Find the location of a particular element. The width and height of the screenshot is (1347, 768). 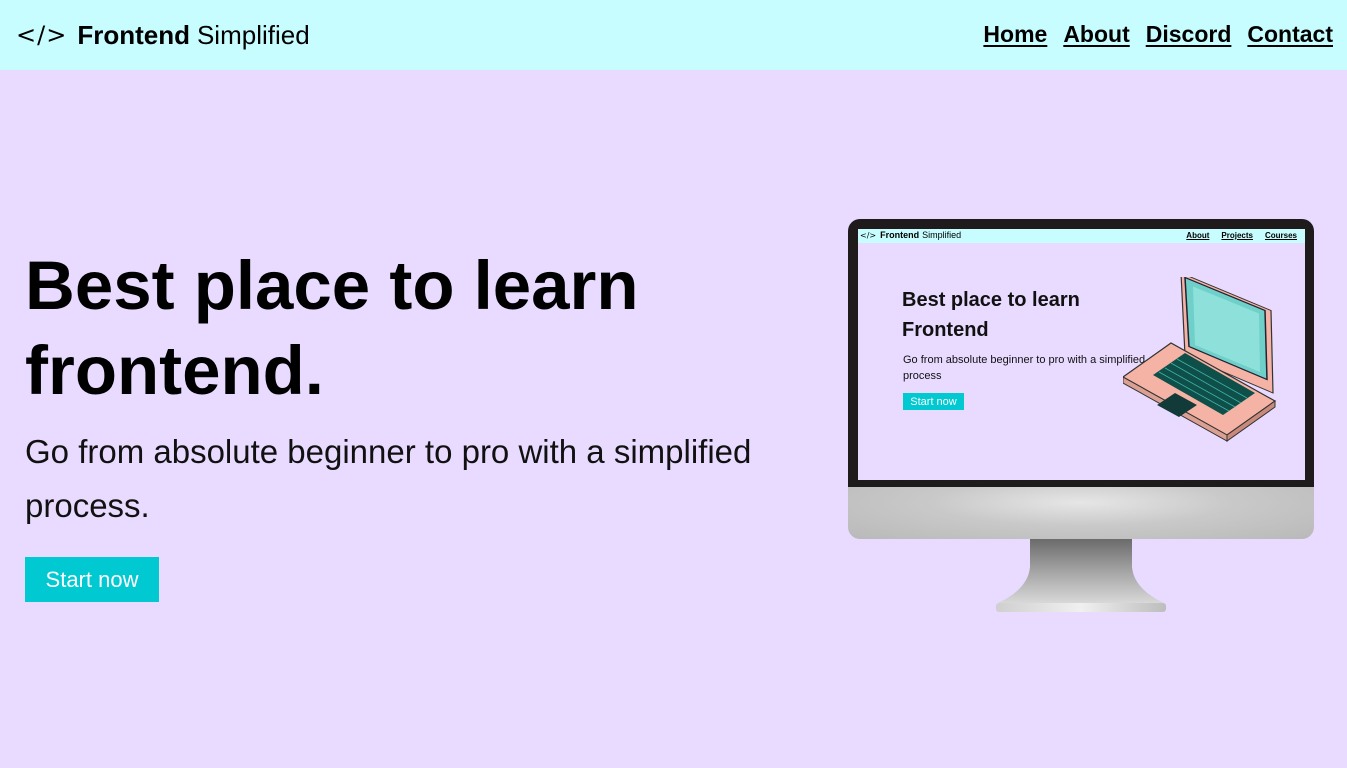

nav-link-home: Home is located at coordinates (1015, 34).